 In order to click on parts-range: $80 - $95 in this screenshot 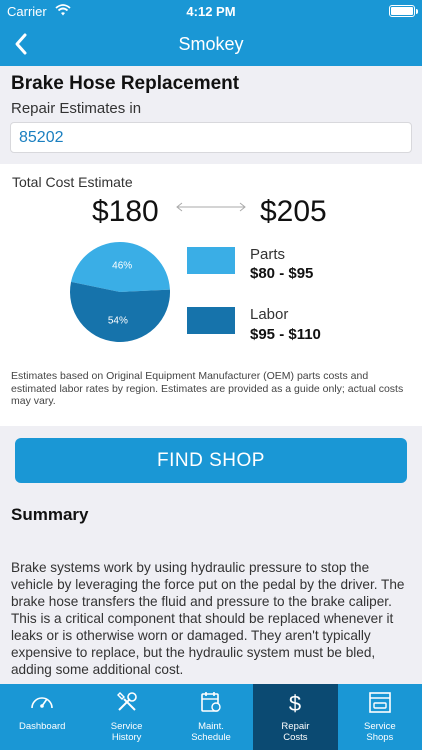, I will do `click(282, 273)`.